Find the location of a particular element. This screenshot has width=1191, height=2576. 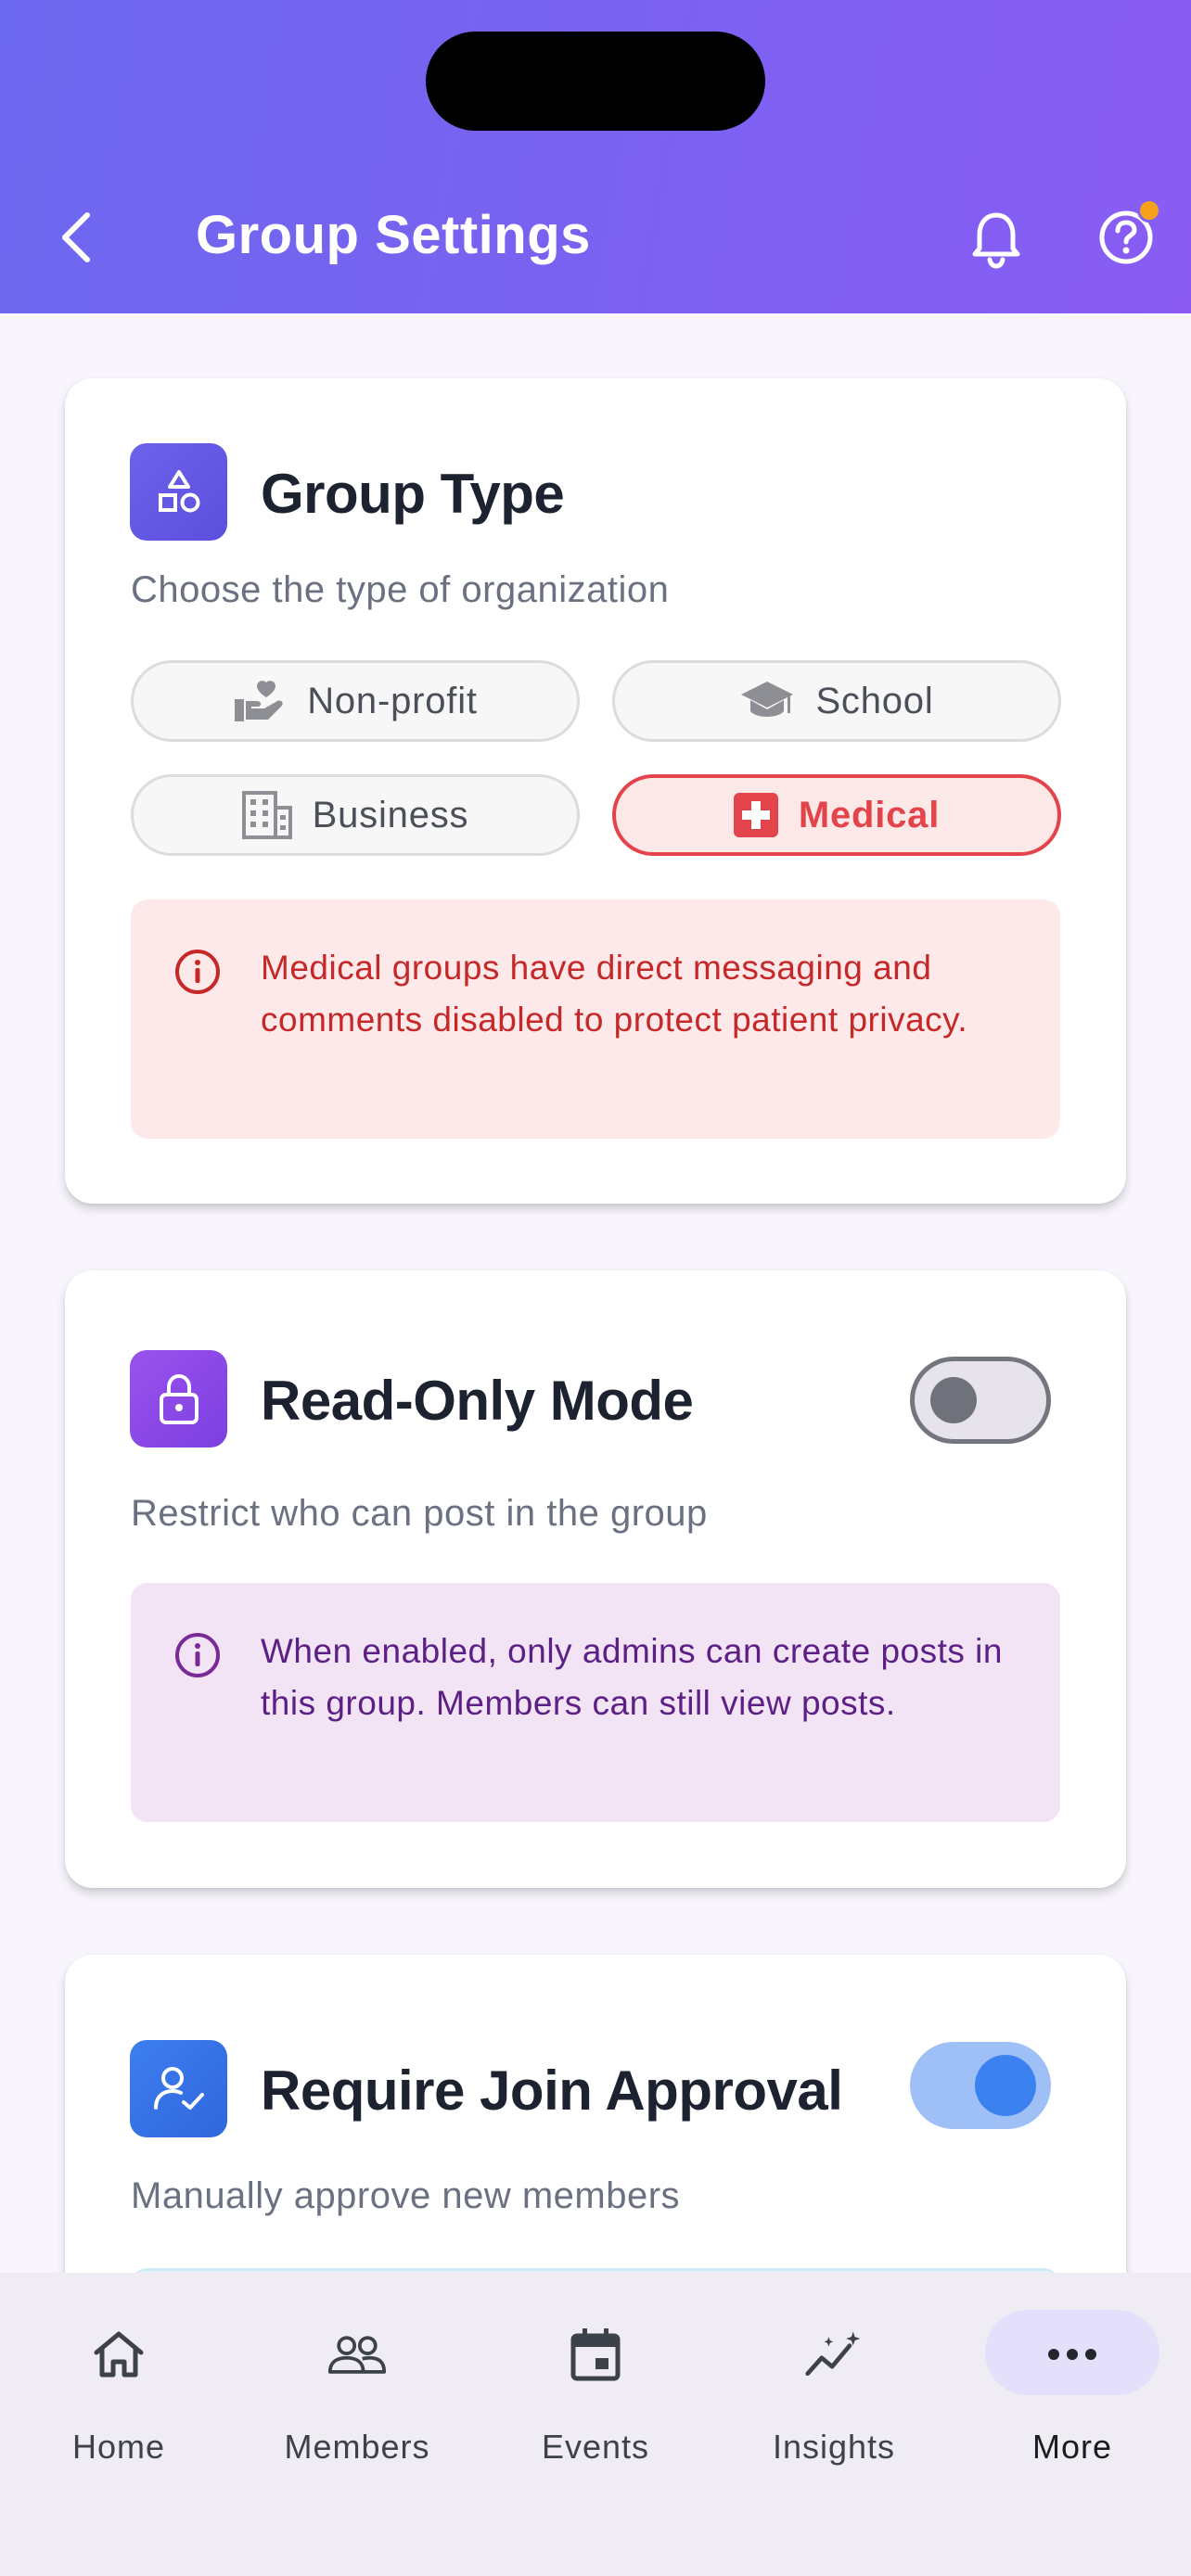

building-icon is located at coordinates (266, 815).